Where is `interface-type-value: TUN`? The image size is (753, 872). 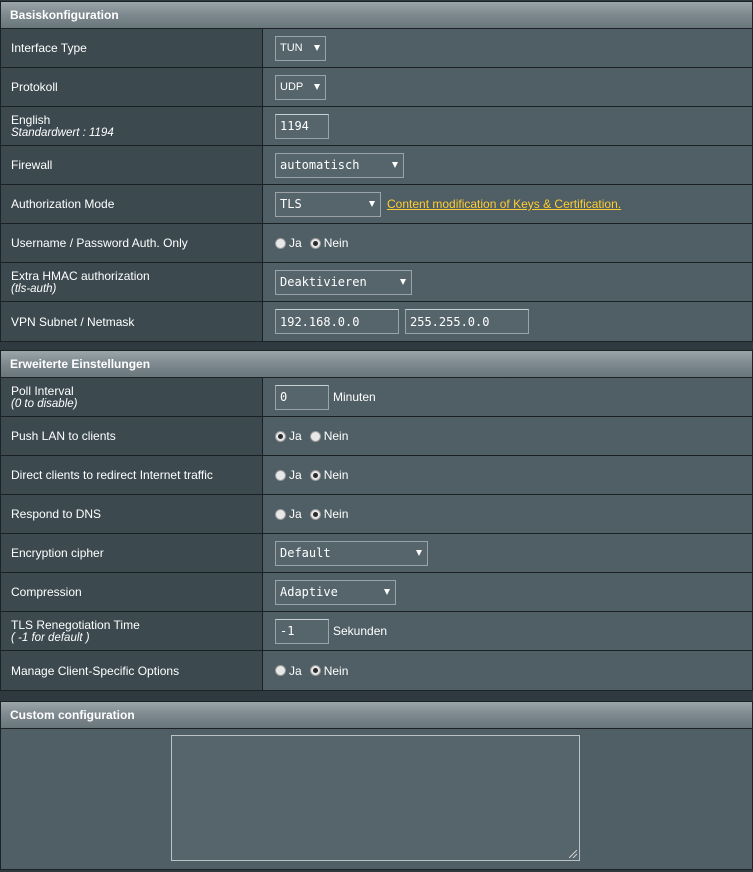
interface-type-value: TUN is located at coordinates (291, 48).